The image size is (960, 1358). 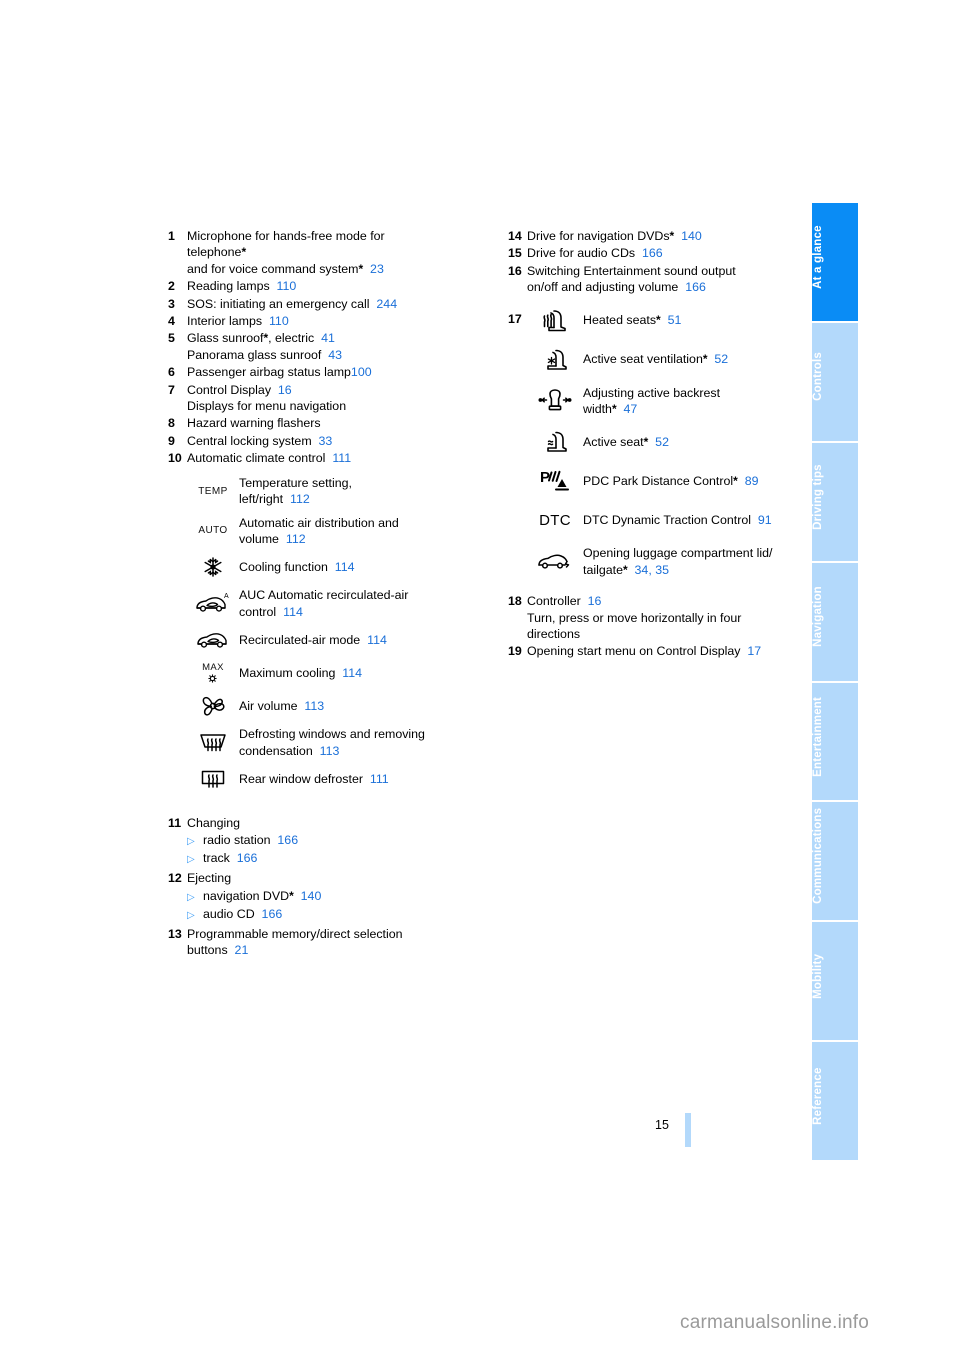 What do you see at coordinates (377, 269) in the screenshot?
I see `page-reference: 23` at bounding box center [377, 269].